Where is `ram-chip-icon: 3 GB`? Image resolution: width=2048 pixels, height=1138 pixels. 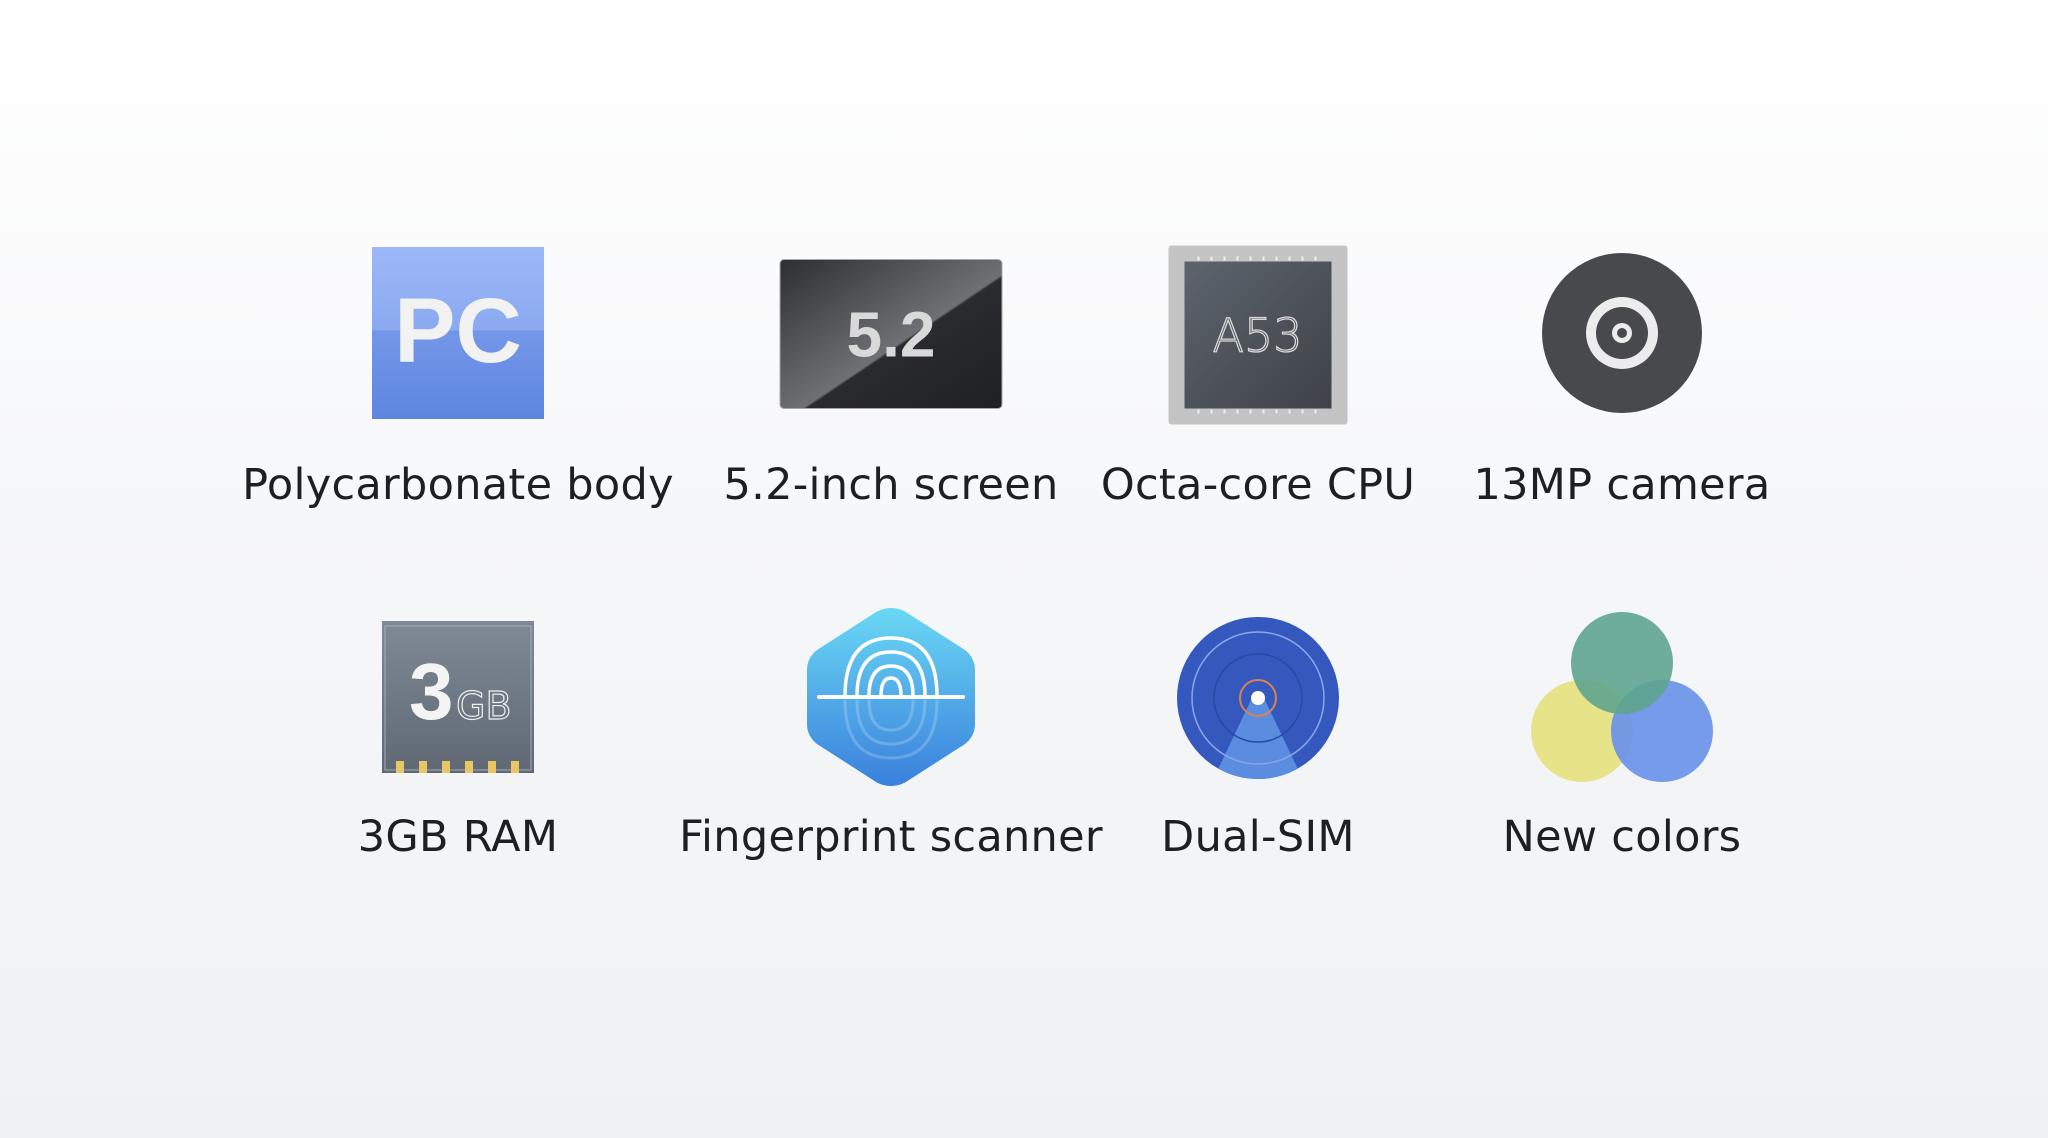
ram-chip-icon: 3 GB is located at coordinates (458, 697).